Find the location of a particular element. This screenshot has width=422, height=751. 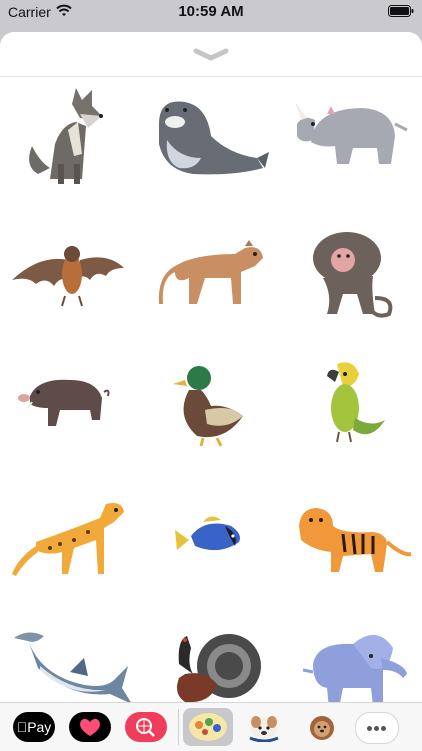

more-apps-button is located at coordinates (377, 728).